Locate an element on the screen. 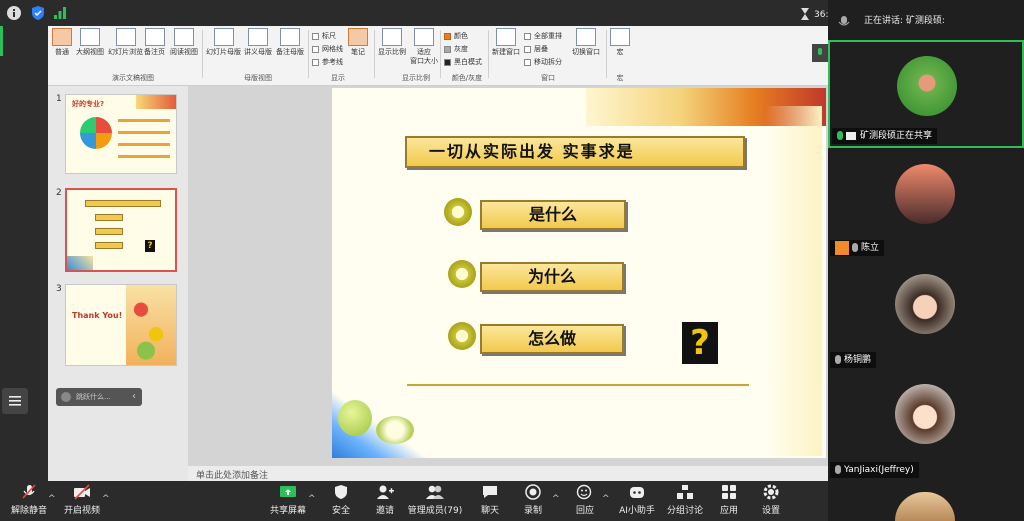 Image resolution: width=1024 pixels, height=521 pixels. unmute-button: 解除静音 is located at coordinates (29, 500).